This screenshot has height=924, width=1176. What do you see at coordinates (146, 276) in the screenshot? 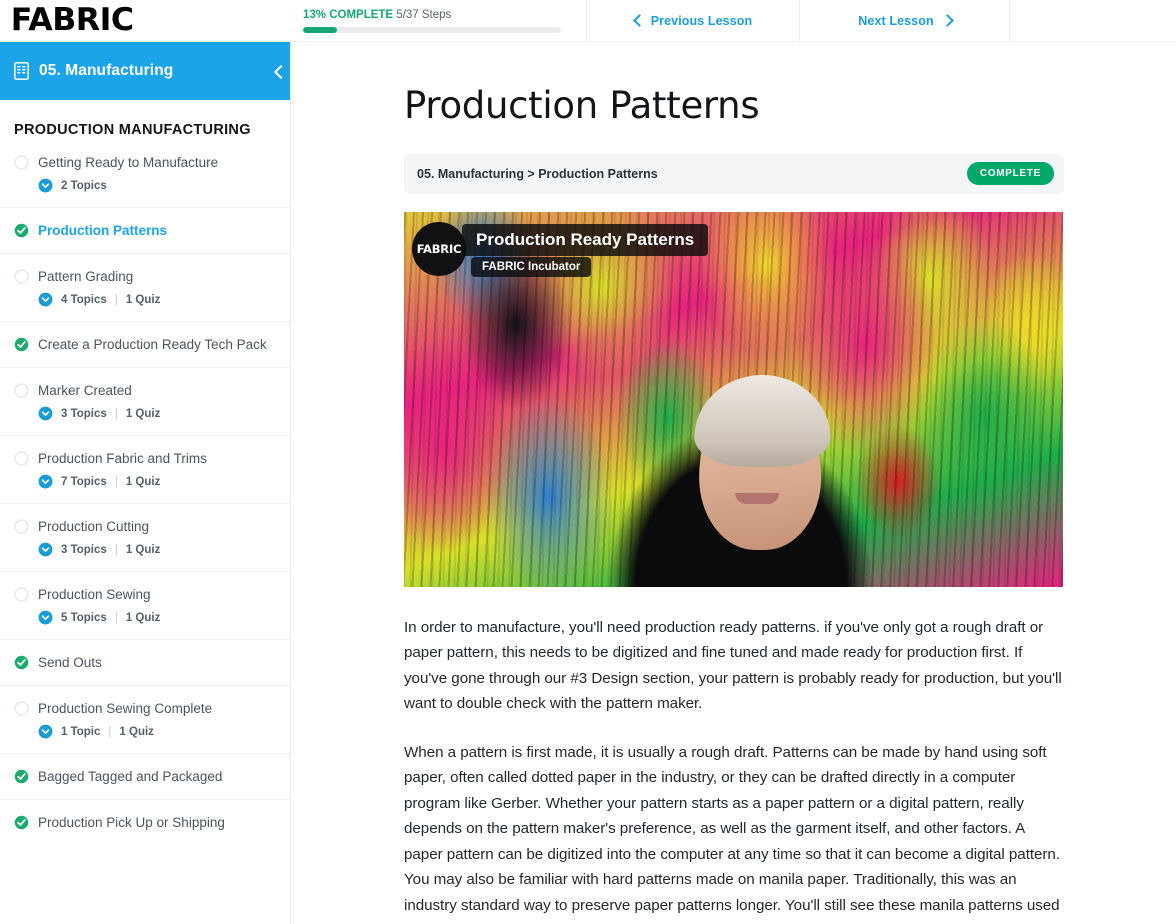
I see `sidebar-lesson-row: Pattern Grading` at bounding box center [146, 276].